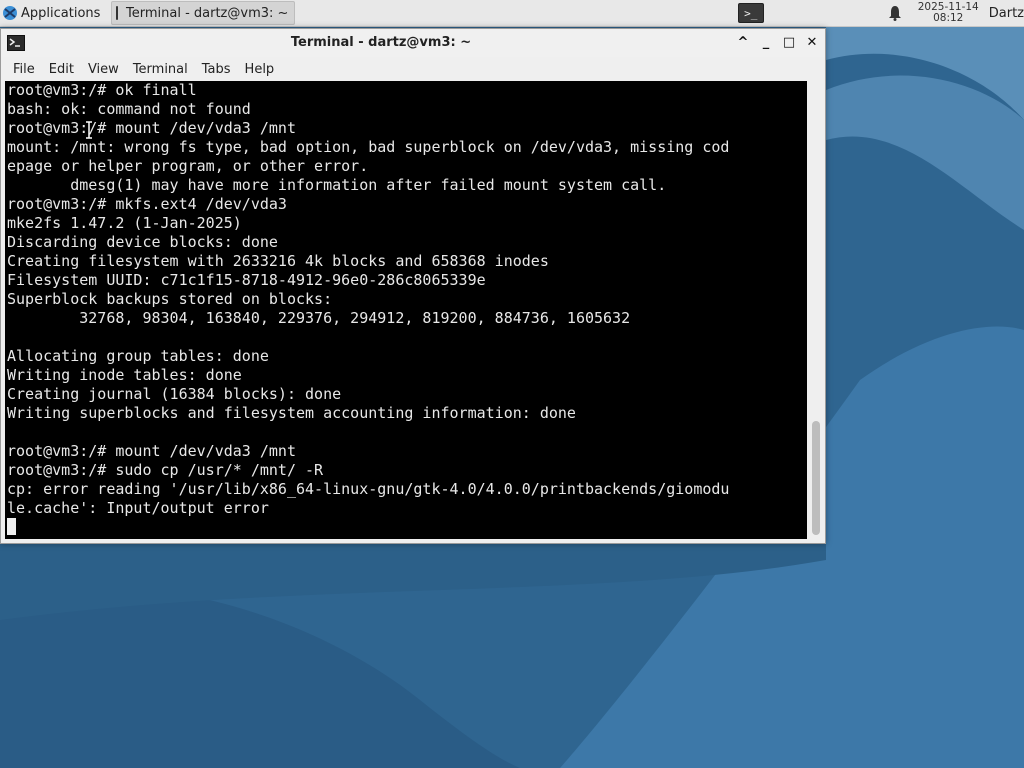 The width and height of the screenshot is (1024, 768). What do you see at coordinates (124, 223) in the screenshot?
I see `terminal-line: mke2fs 1.47.2 (1-Jan-2025)` at bounding box center [124, 223].